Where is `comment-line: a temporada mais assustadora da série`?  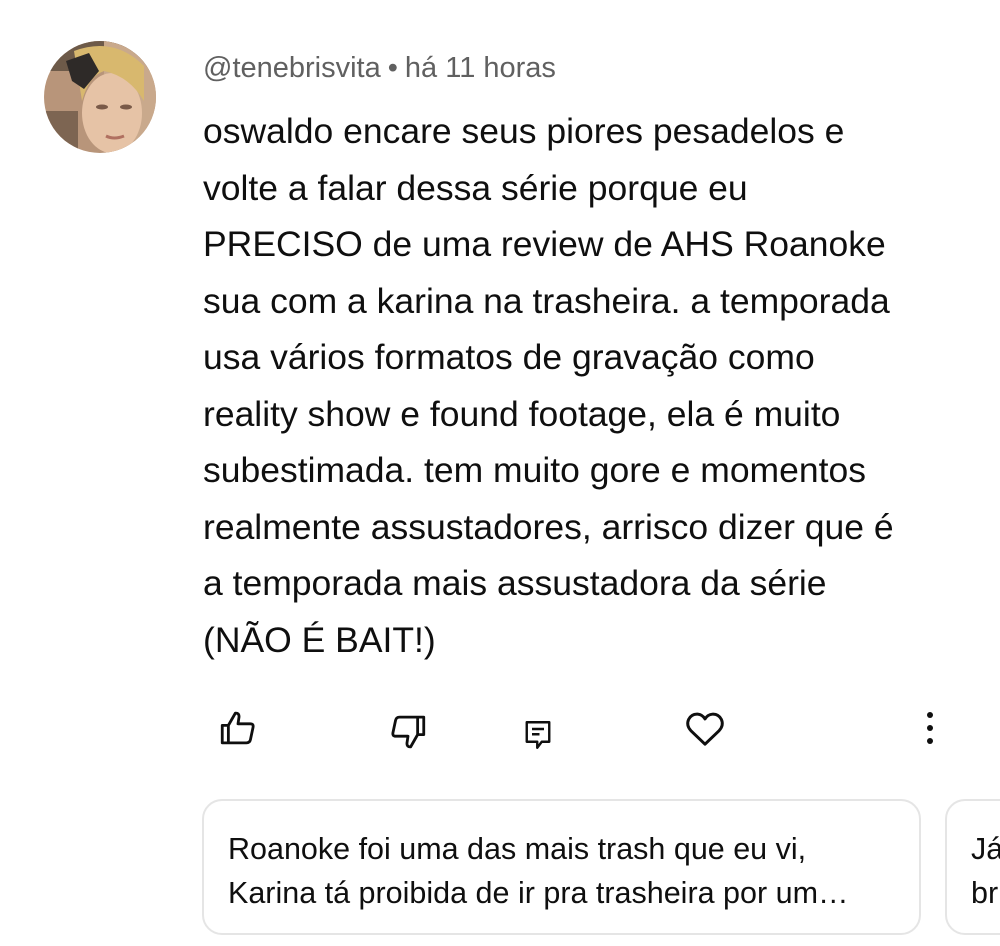 comment-line: a temporada mais assustadora da série is located at coordinates (515, 583).